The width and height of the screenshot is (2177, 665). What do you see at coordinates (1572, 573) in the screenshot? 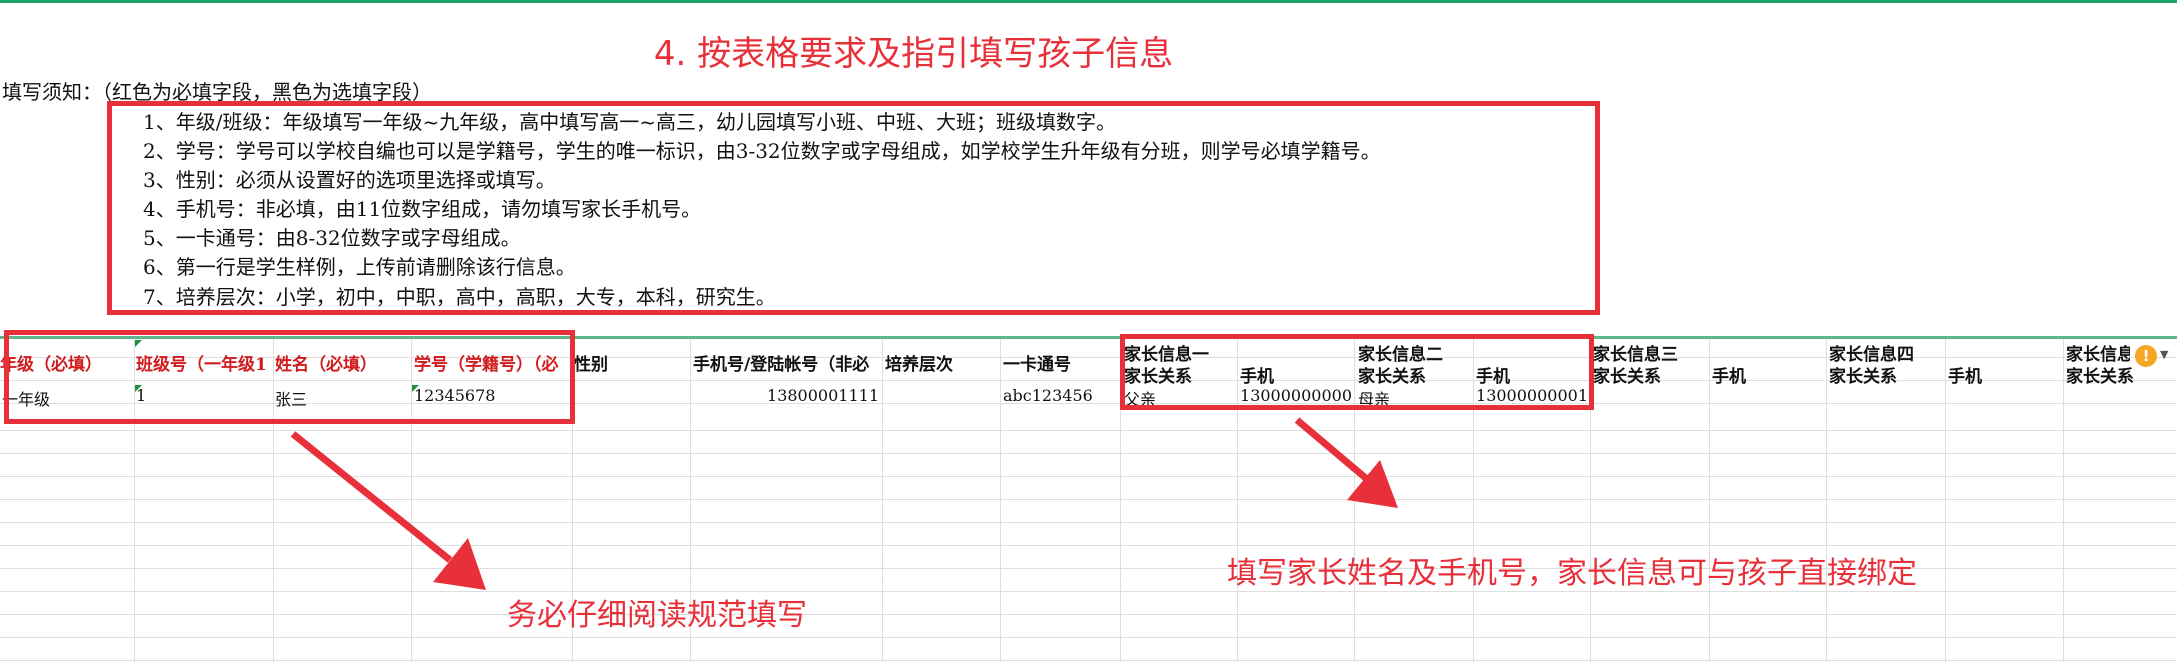
I see `annotation-parent-info: 填写家长姓名及手机号，家长信息可与孩子直接绑定` at bounding box center [1572, 573].